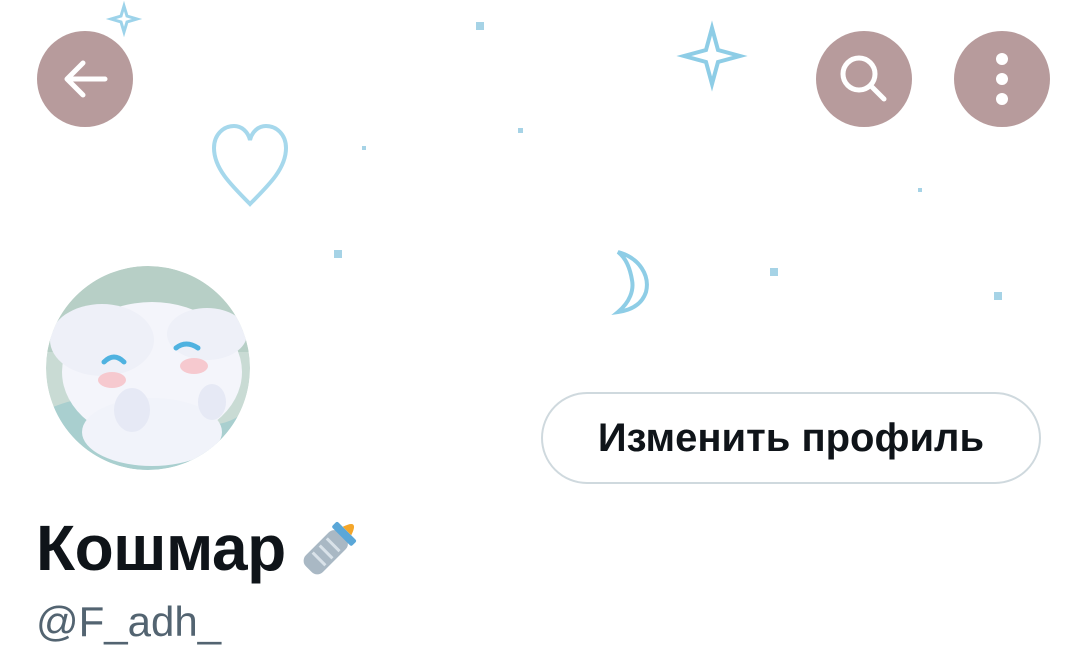 The height and width of the screenshot is (669, 1080). Describe the element at coordinates (791, 438) in the screenshot. I see `edit-profile-button: Изменить профиль` at that location.